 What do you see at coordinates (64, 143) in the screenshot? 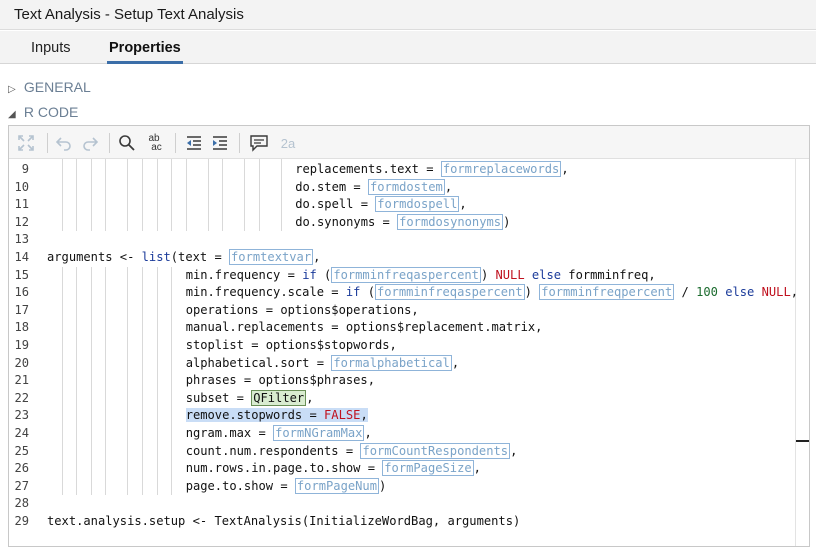
I see `undo-icon` at bounding box center [64, 143].